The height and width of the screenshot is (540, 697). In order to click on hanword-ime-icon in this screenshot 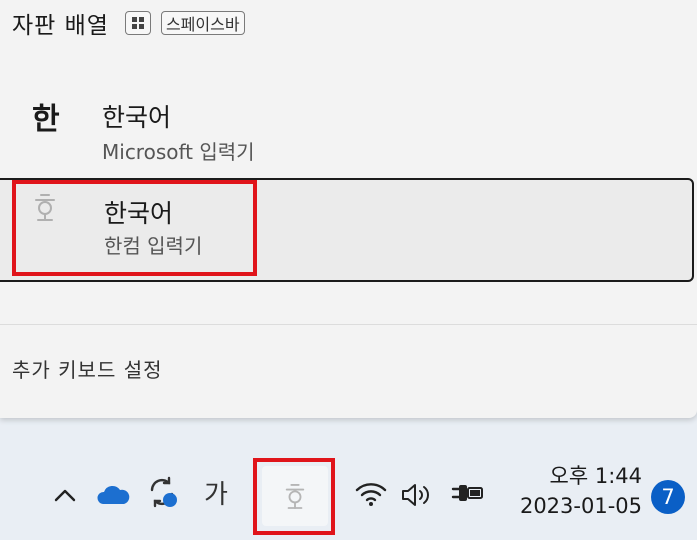, I will do `click(45, 207)`.